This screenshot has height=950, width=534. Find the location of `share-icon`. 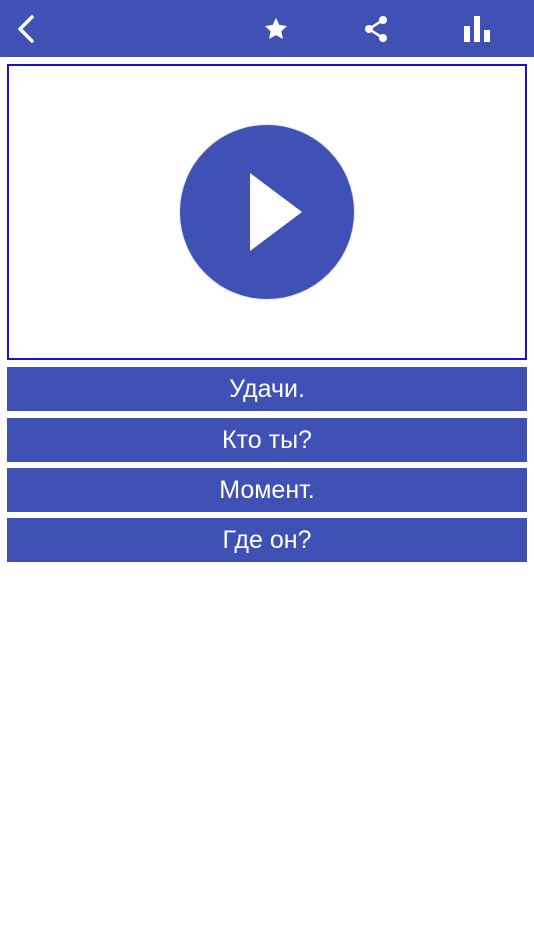

share-icon is located at coordinates (376, 28).